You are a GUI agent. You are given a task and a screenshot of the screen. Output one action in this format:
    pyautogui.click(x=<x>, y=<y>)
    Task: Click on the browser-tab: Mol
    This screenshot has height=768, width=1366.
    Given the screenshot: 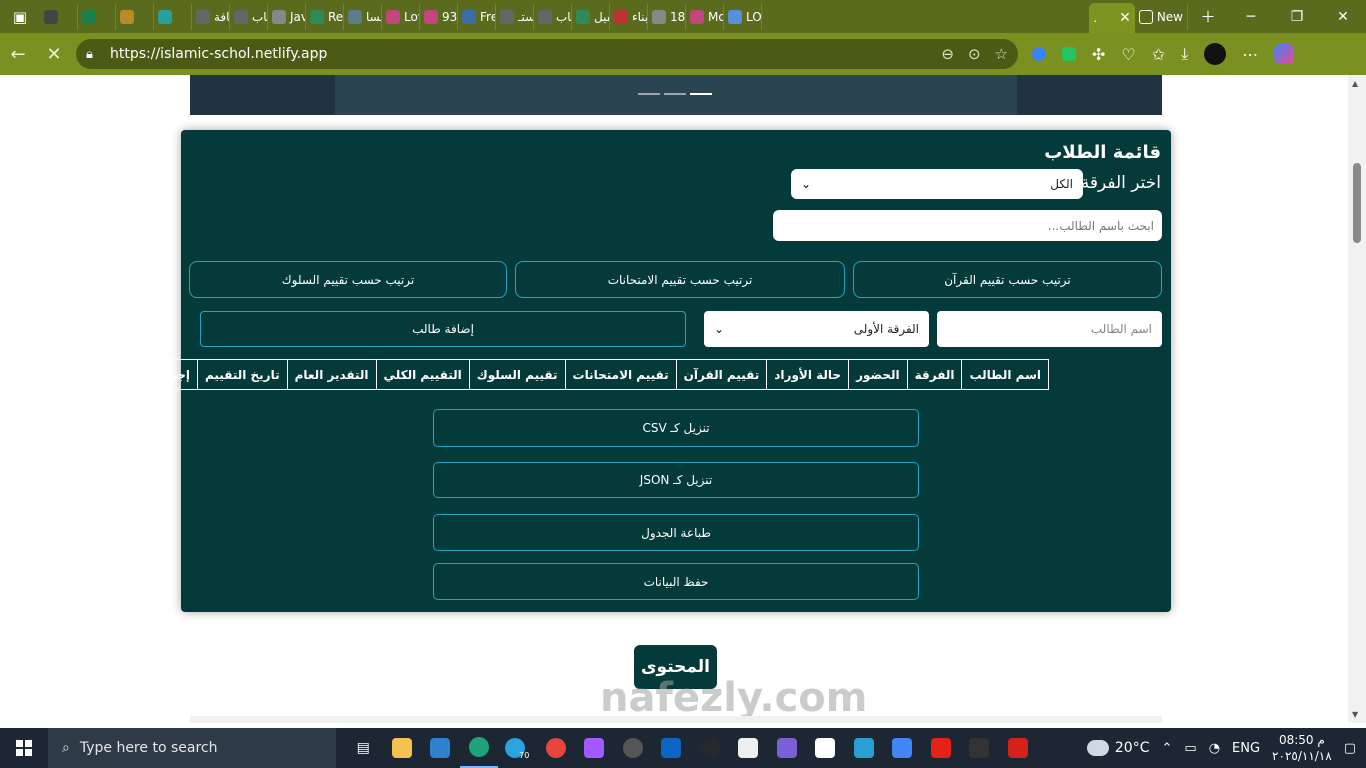 What is the action you would take?
    pyautogui.click(x=705, y=16)
    